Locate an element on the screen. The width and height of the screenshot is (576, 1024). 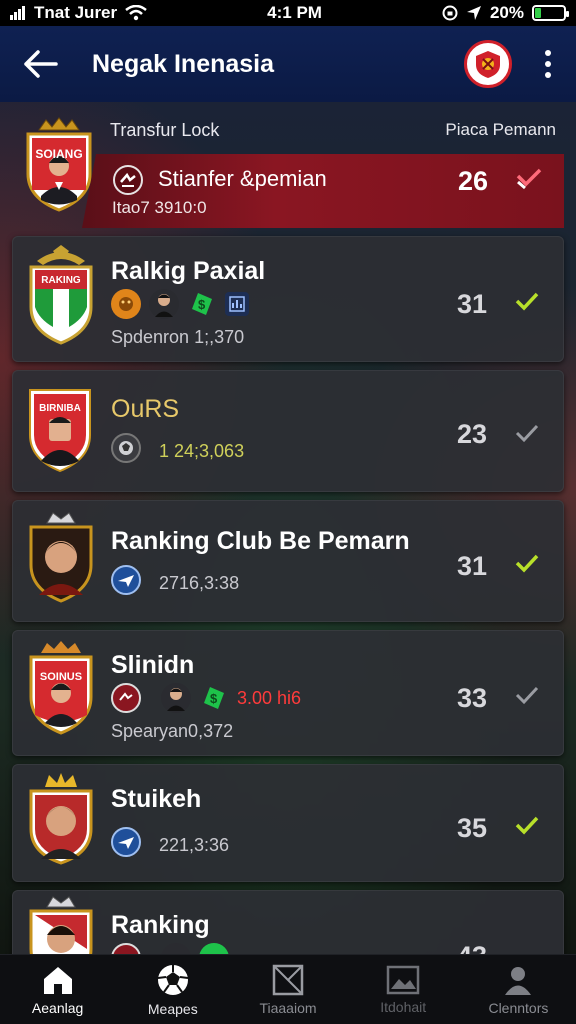
header-crest: SOIANG is located at coordinates (59, 166).